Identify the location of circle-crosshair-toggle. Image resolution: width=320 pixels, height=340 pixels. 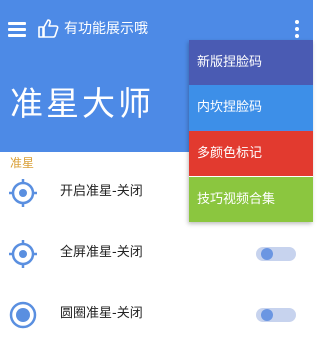
(276, 315).